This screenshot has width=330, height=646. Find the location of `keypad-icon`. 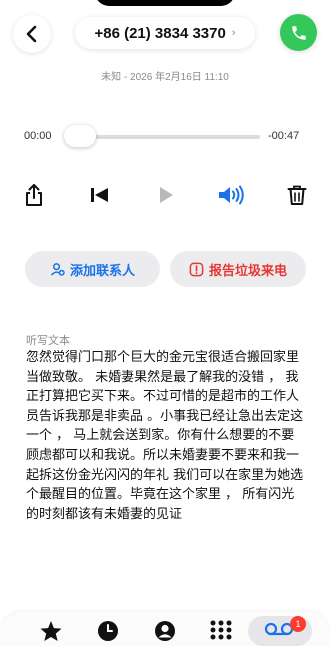

keypad-icon is located at coordinates (221, 630).